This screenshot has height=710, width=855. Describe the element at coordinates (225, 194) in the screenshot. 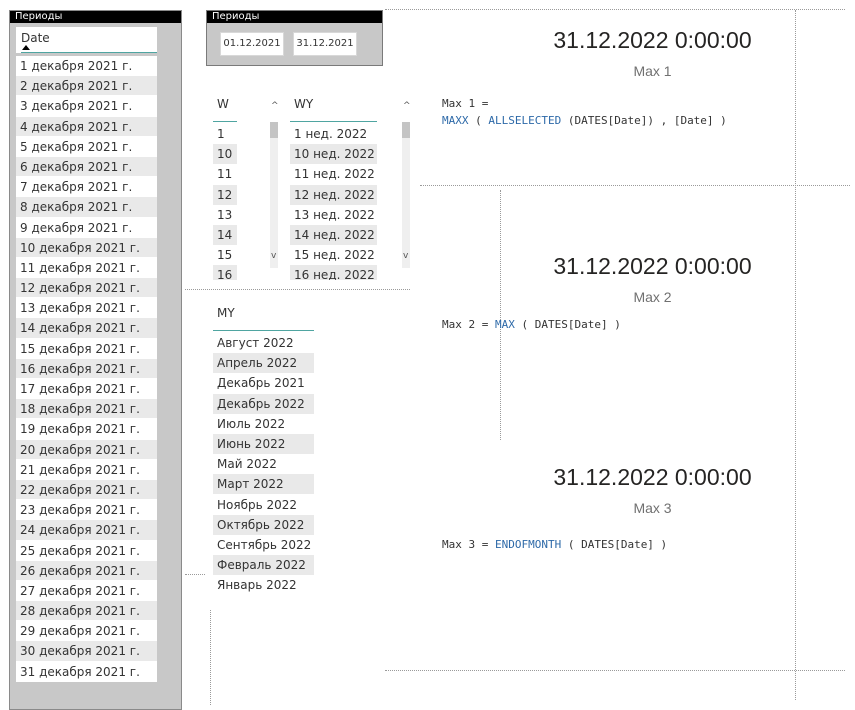

I see `w-list-item: 12` at that location.